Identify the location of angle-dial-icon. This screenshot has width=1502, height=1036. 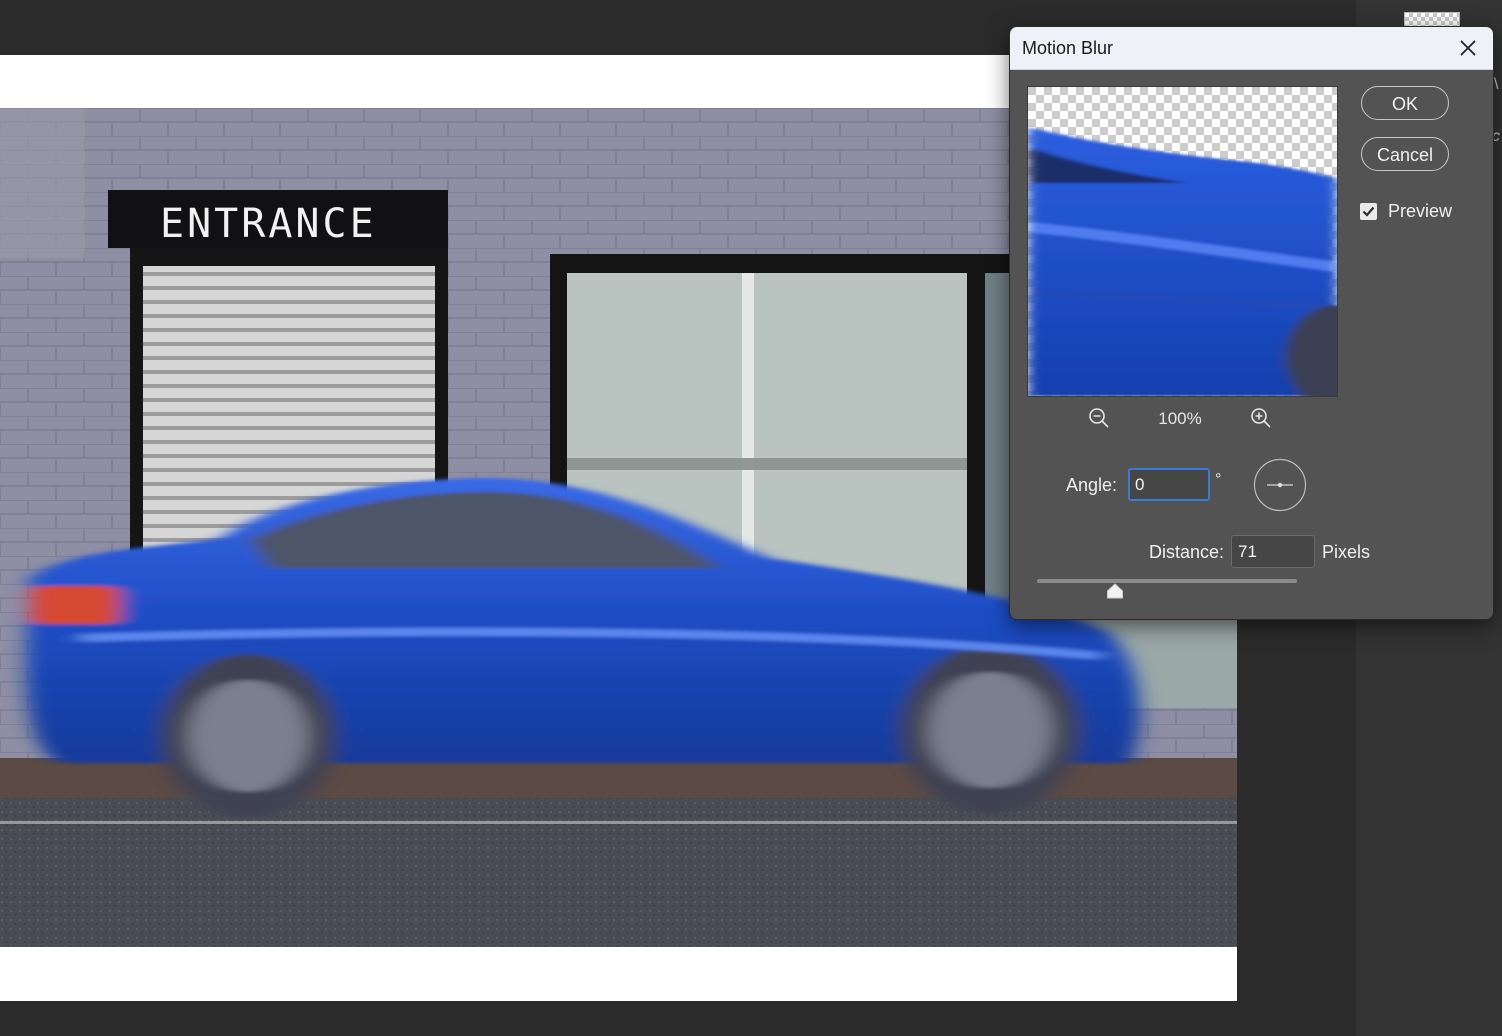
(1280, 485).